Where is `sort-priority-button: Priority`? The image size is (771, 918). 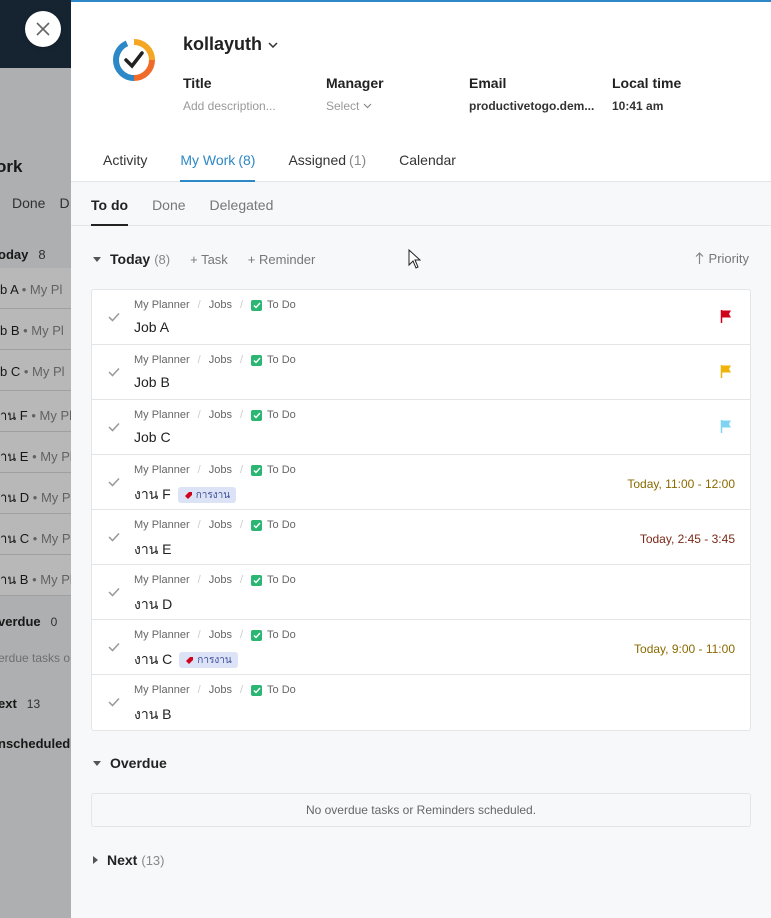
sort-priority-button: Priority is located at coordinates (722, 258).